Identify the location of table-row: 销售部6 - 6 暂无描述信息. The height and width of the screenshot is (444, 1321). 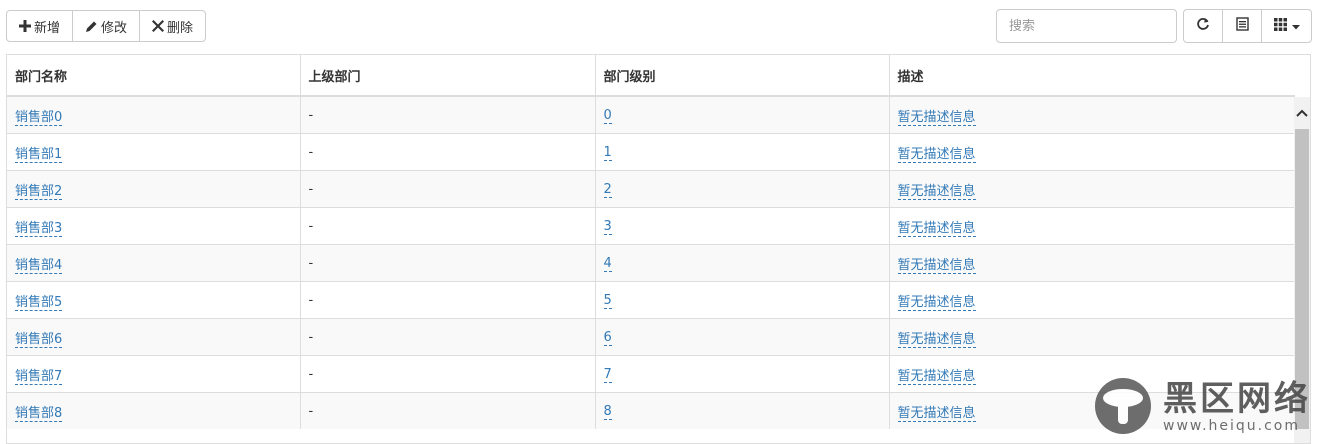
(651, 337).